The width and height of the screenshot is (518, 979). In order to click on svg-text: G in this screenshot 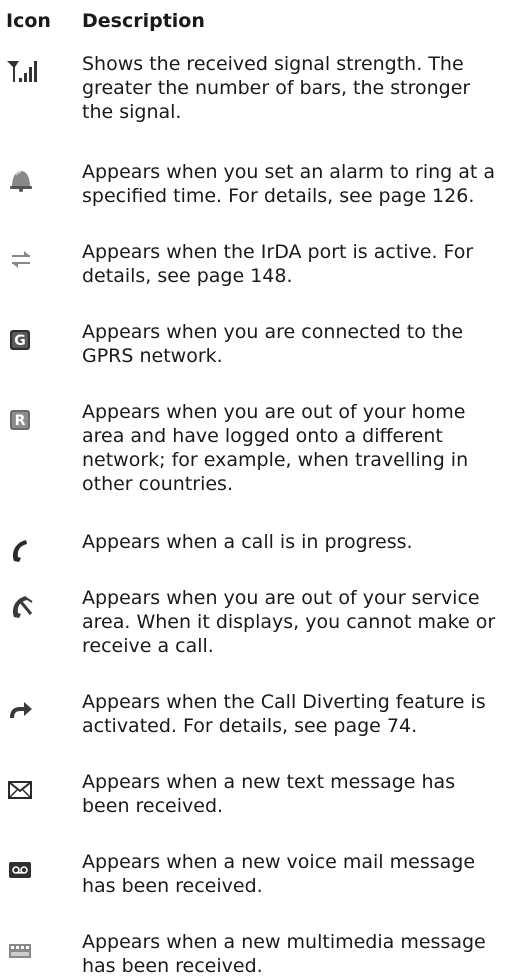, I will do `click(20, 341)`.